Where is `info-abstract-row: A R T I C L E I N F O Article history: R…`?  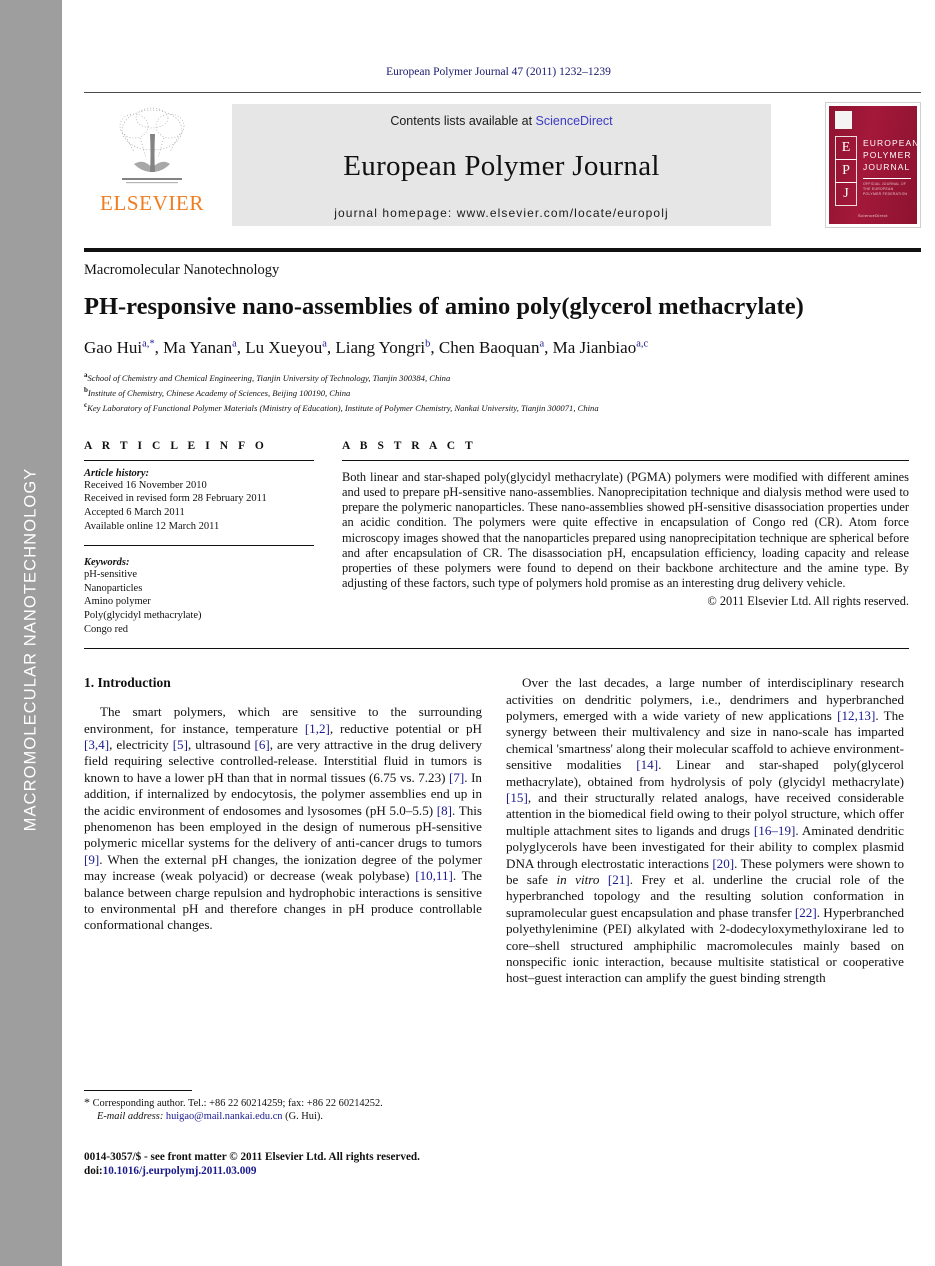
info-abstract-row: A R T I C L E I N F O Article history: R… is located at coordinates (496, 538).